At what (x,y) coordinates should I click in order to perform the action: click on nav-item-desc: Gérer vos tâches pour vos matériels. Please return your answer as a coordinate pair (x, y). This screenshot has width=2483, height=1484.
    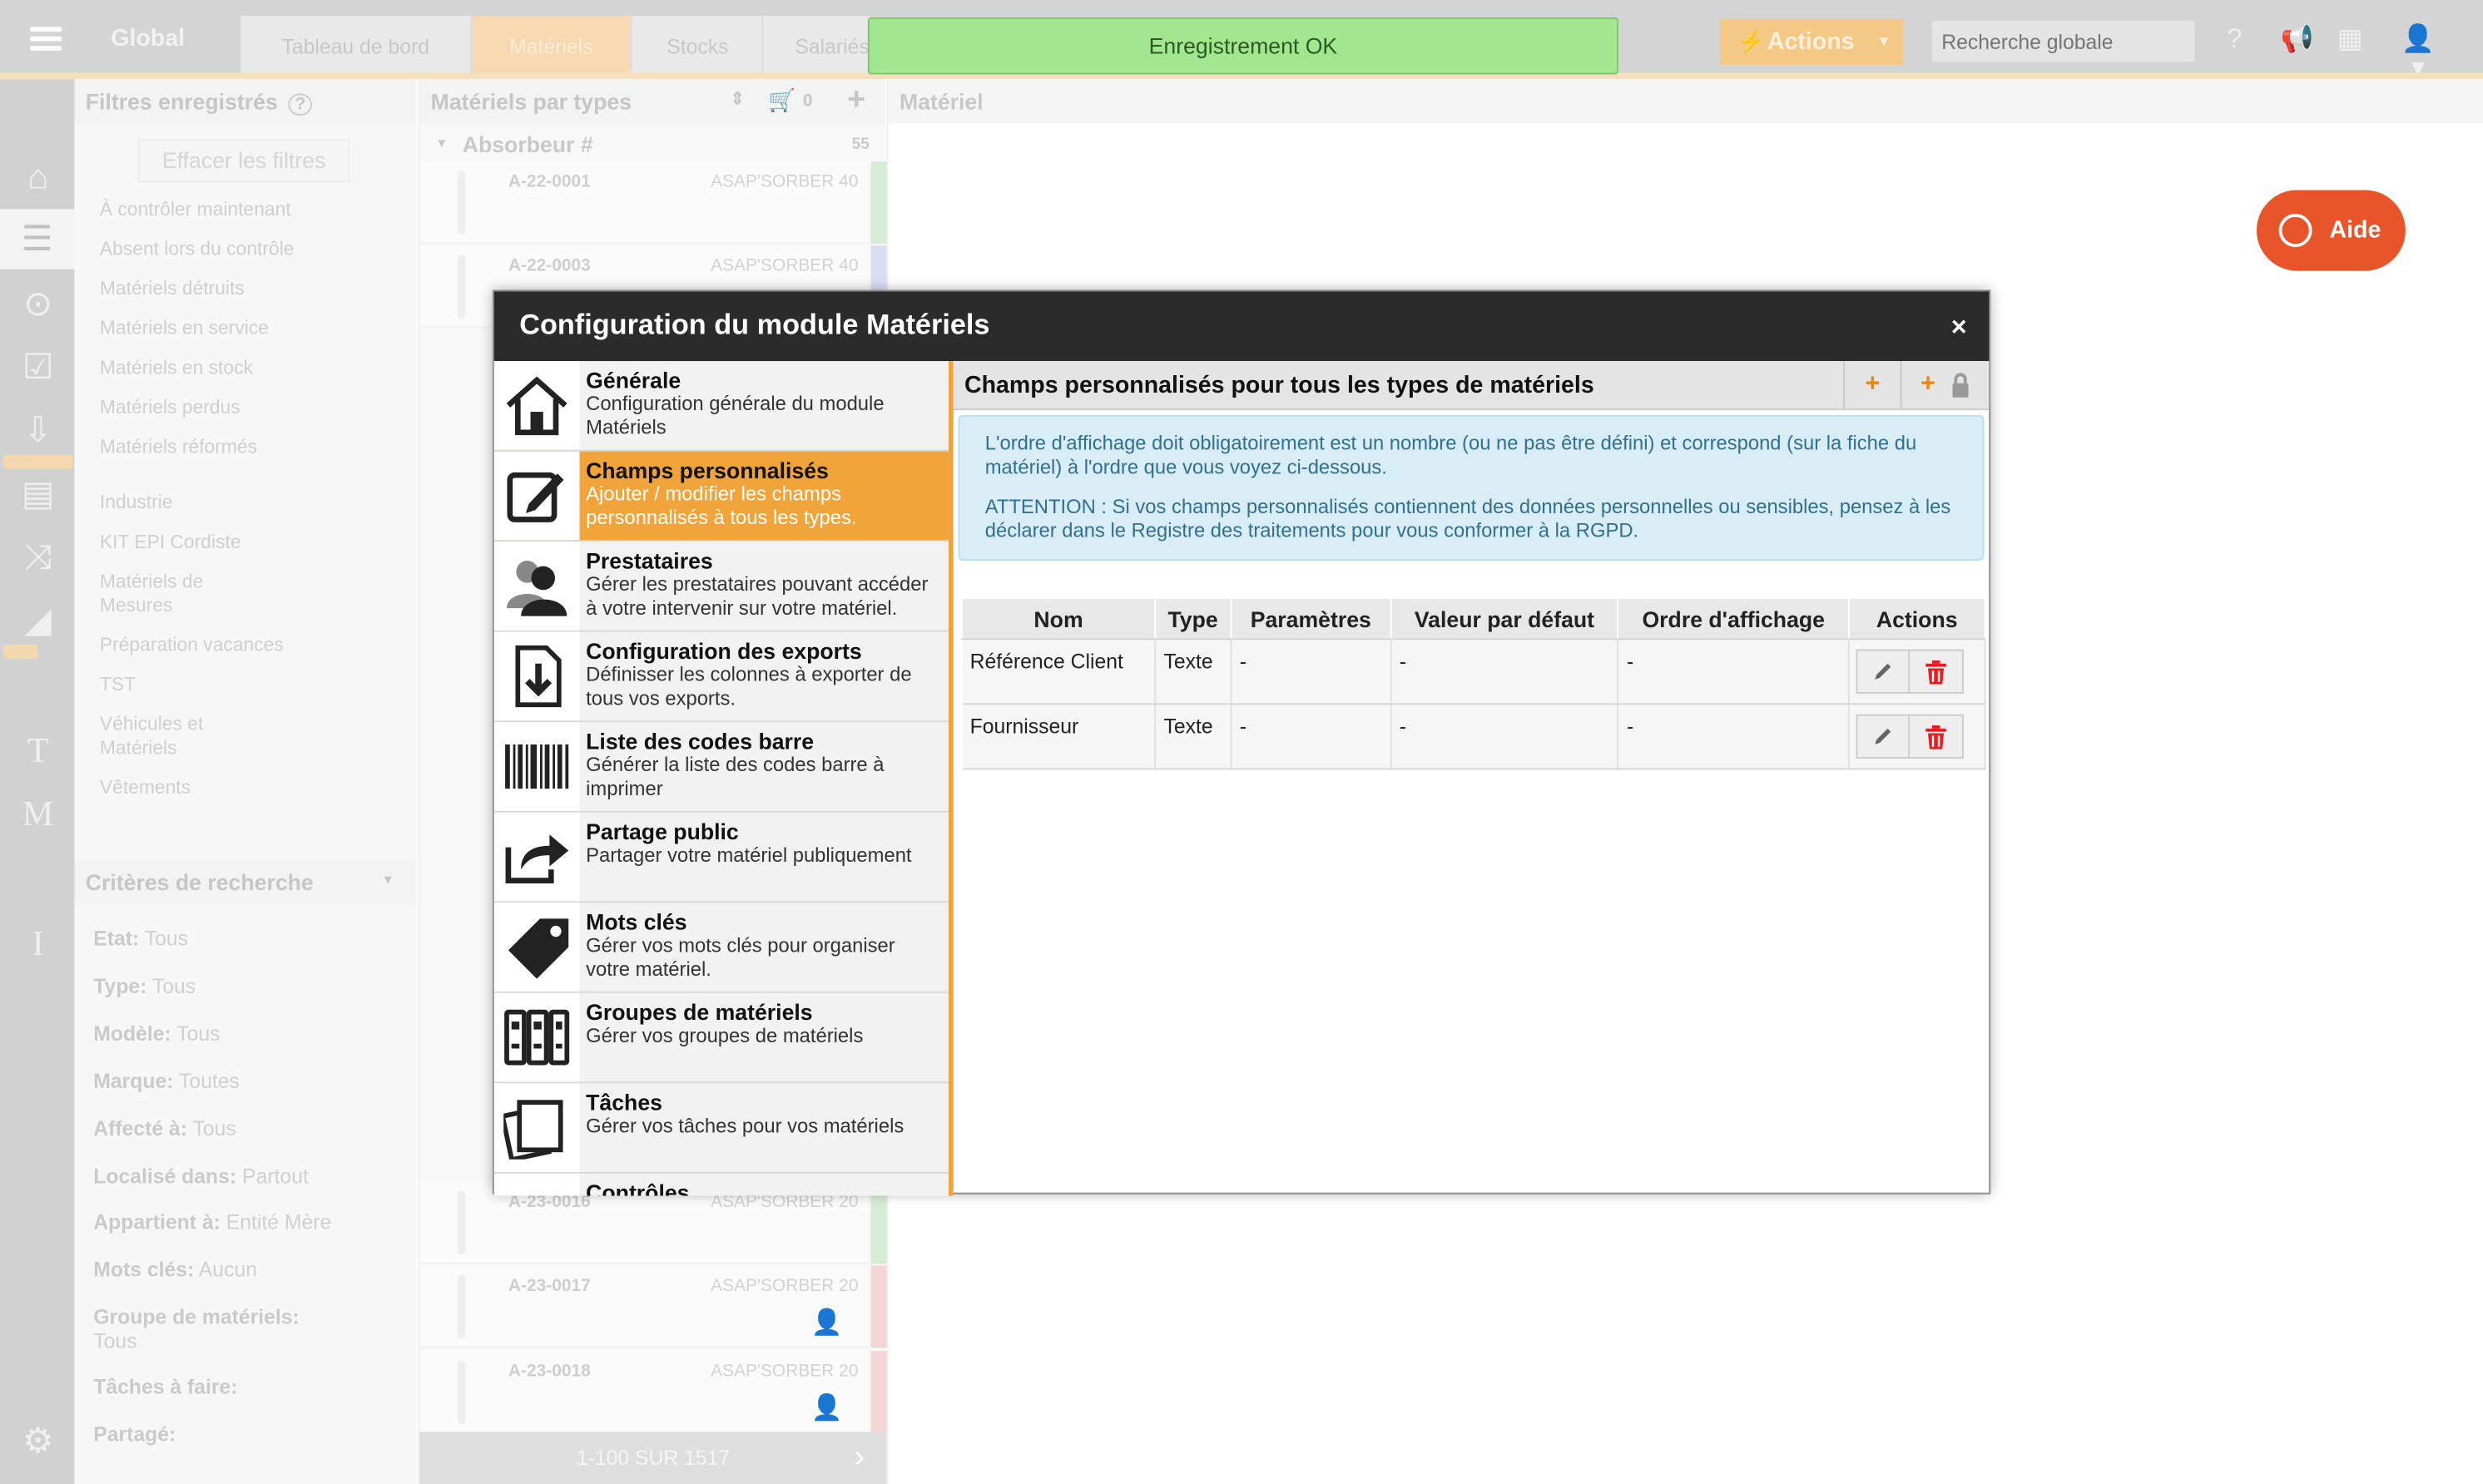
    Looking at the image, I should click on (745, 1126).